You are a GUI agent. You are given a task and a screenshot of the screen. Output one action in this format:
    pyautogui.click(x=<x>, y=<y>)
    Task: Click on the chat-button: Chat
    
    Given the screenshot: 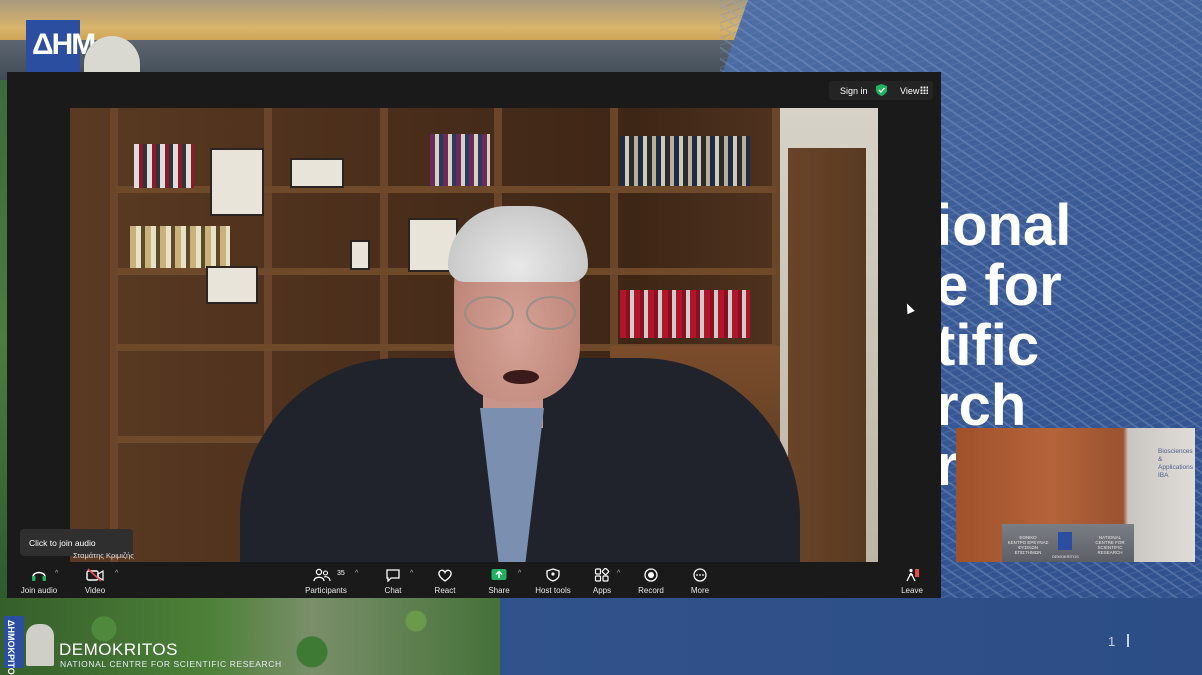 What is the action you would take?
    pyautogui.click(x=393, y=581)
    